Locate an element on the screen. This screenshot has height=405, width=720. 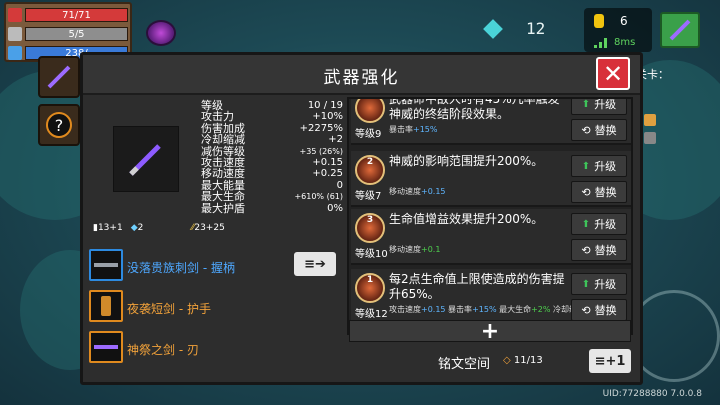
component-label: 夜袭短剑 - 护手 is located at coordinates (169, 309).